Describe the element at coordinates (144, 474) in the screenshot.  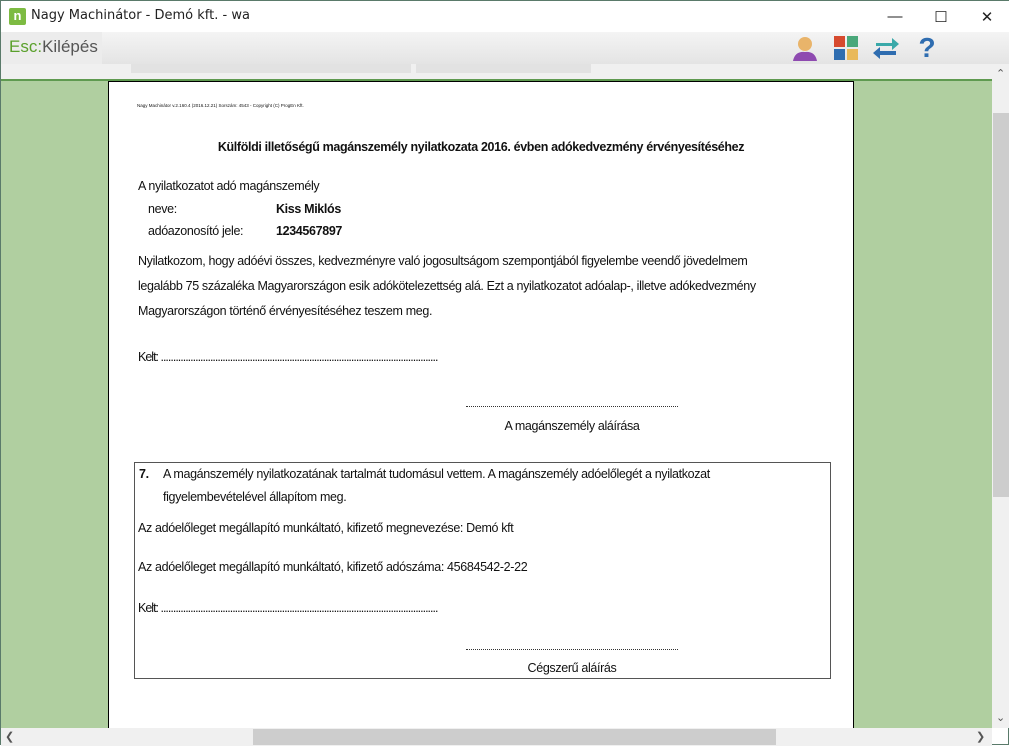
I see `section-number: 7.` at that location.